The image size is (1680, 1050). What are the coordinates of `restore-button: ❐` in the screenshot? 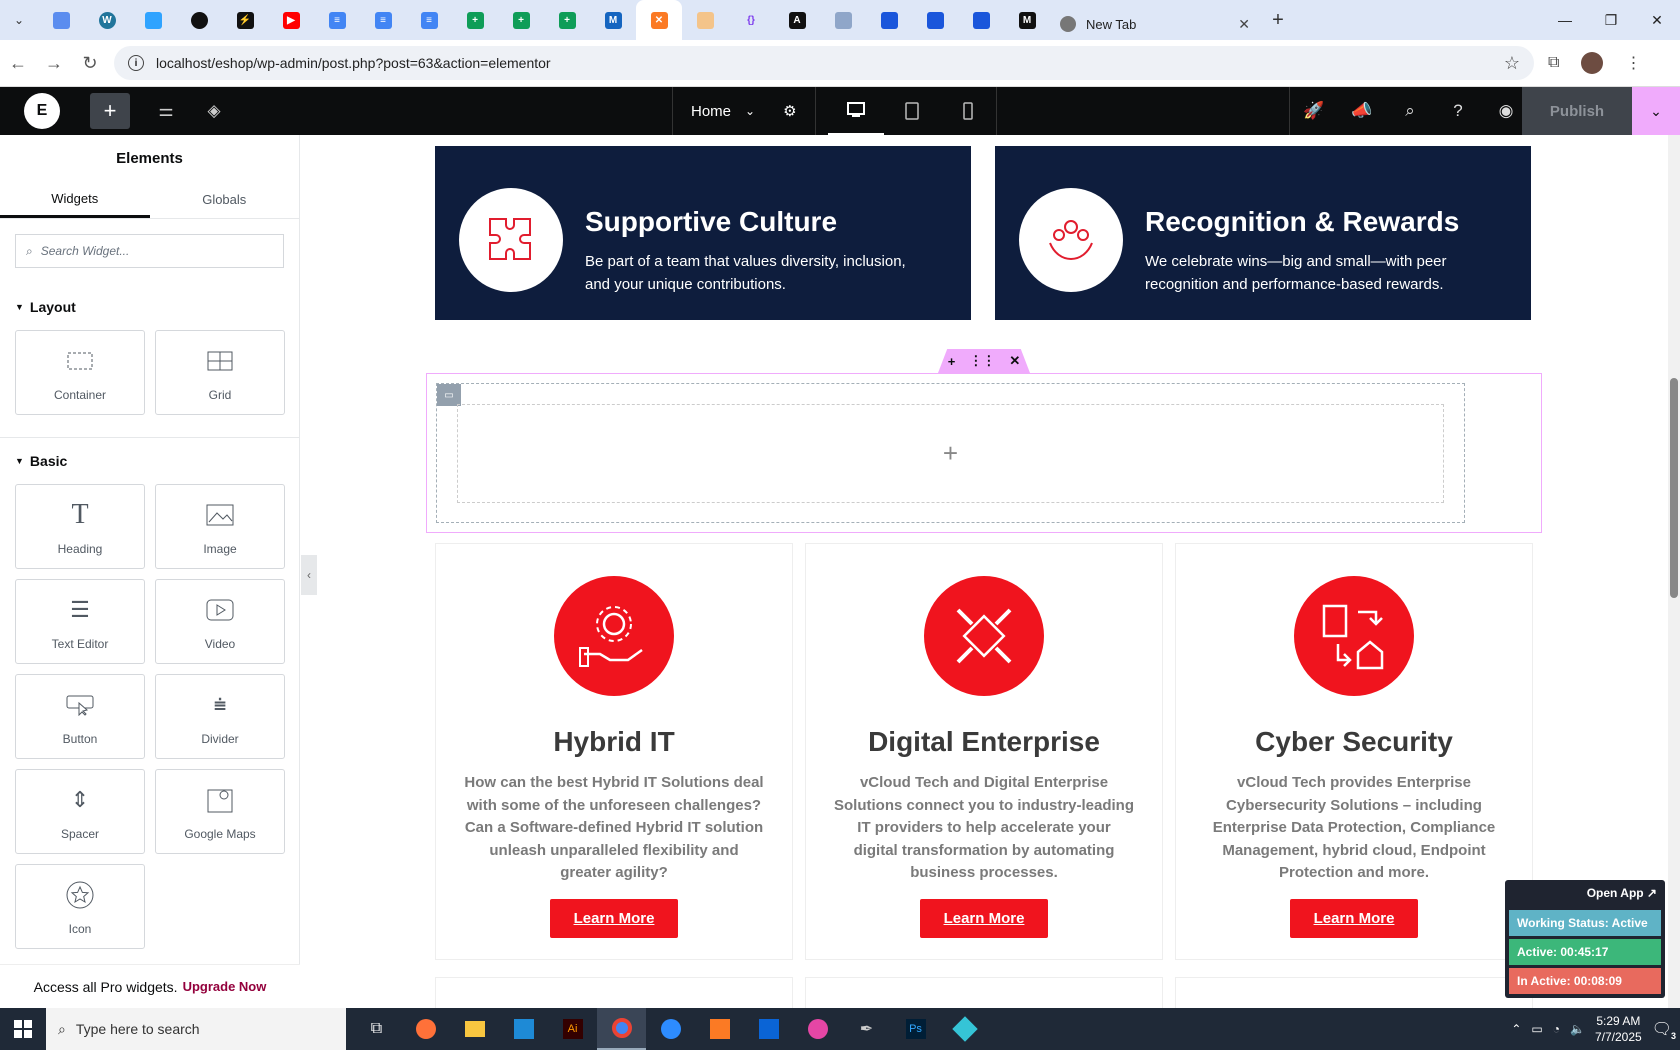 It's located at (1611, 20).